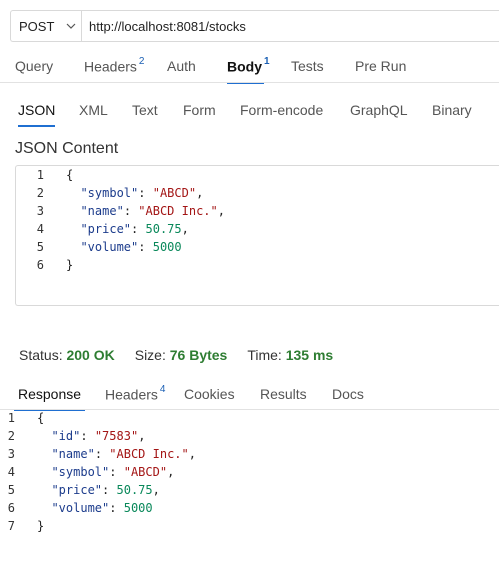 The width and height of the screenshot is (499, 564). I want to click on code-line: 6}, so click(257, 265).